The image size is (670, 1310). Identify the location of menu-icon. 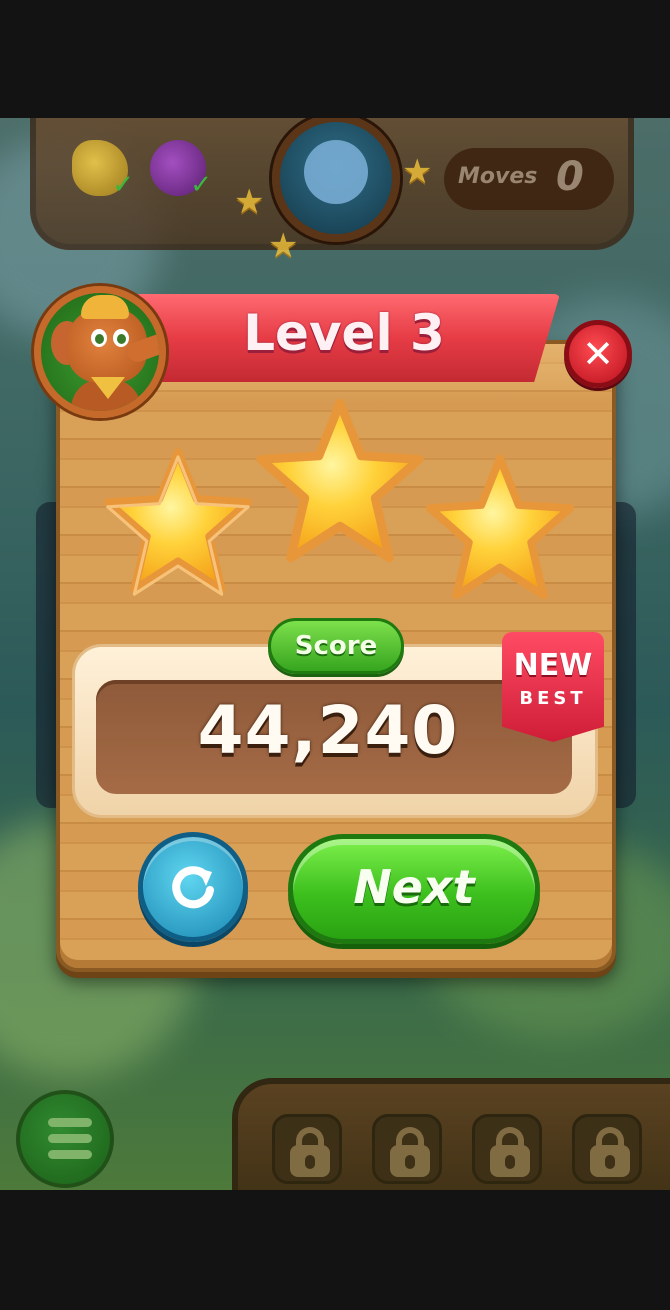
(70, 1122).